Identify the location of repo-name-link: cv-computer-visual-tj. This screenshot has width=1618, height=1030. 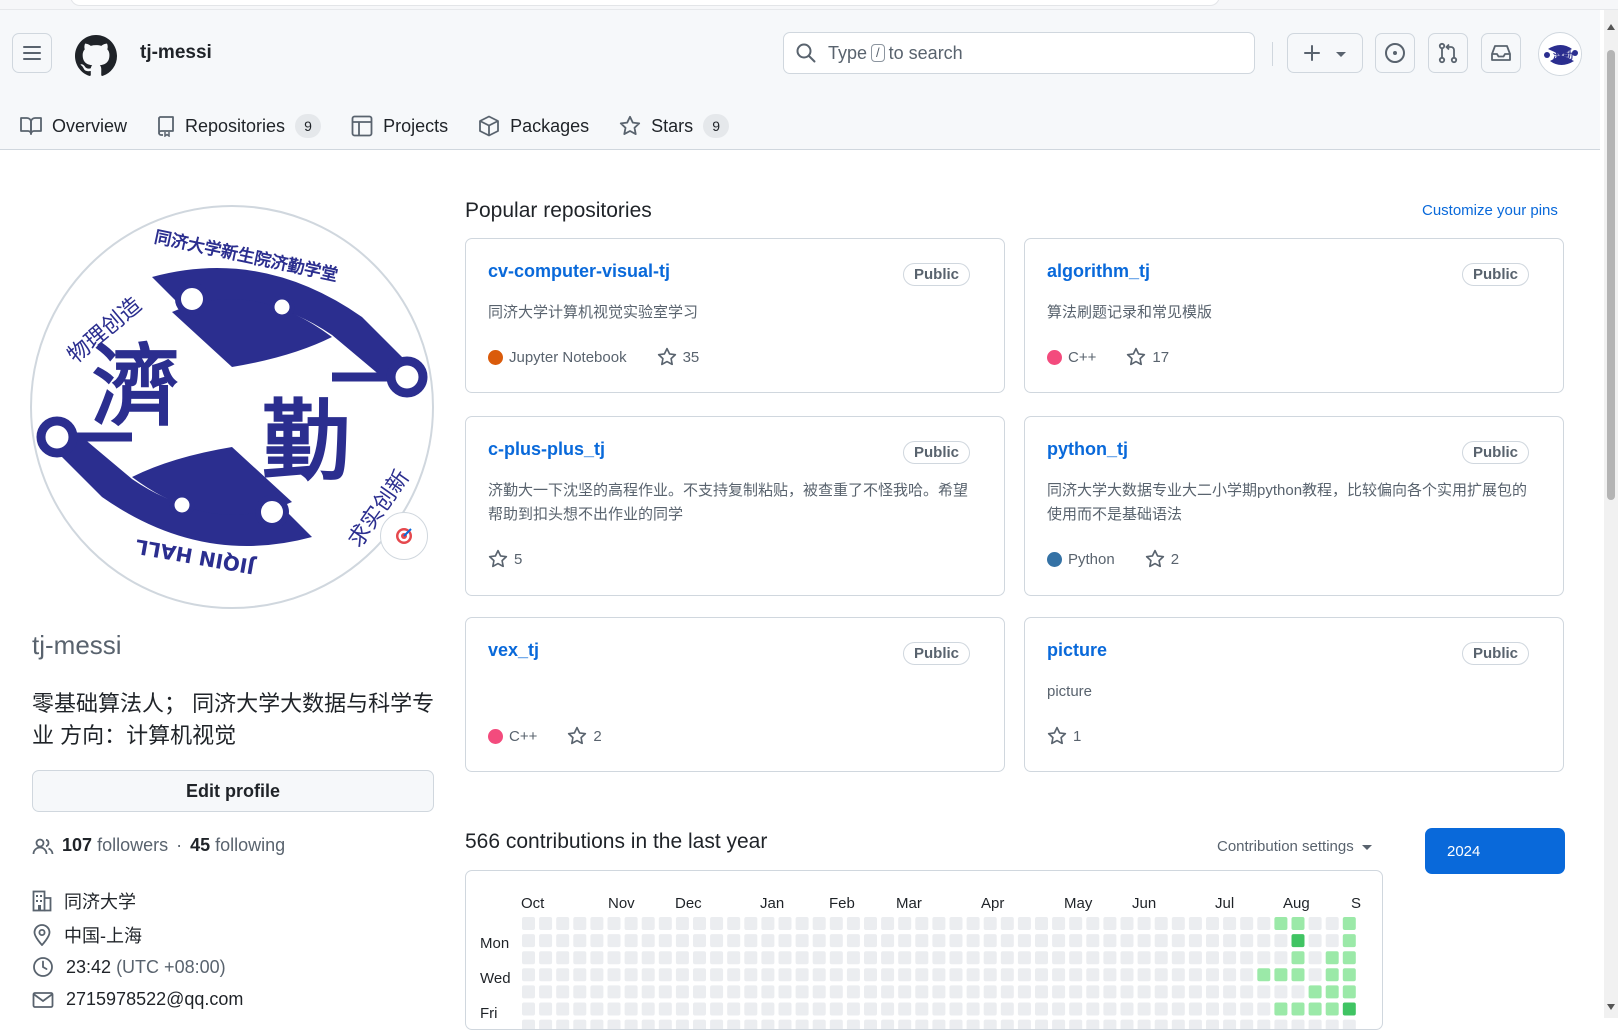
(579, 271).